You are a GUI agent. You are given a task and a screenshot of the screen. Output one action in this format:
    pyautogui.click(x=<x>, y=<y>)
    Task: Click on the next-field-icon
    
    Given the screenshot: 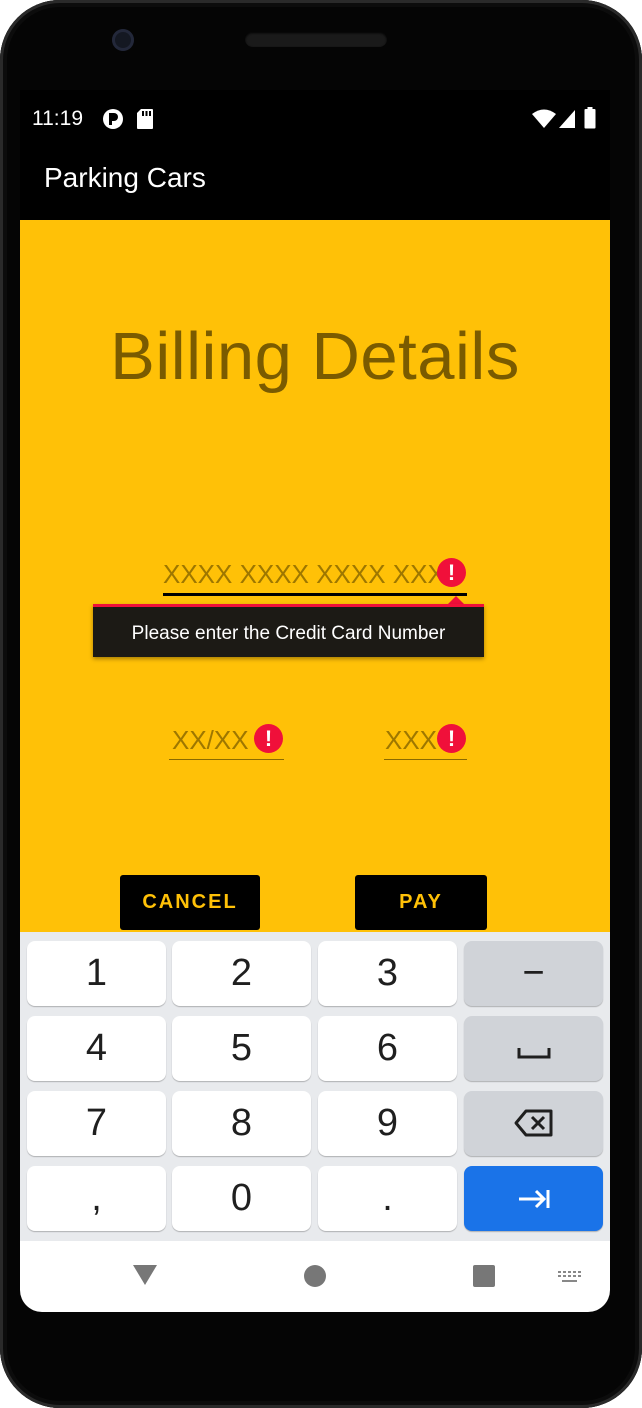 What is the action you would take?
    pyautogui.click(x=533, y=1199)
    